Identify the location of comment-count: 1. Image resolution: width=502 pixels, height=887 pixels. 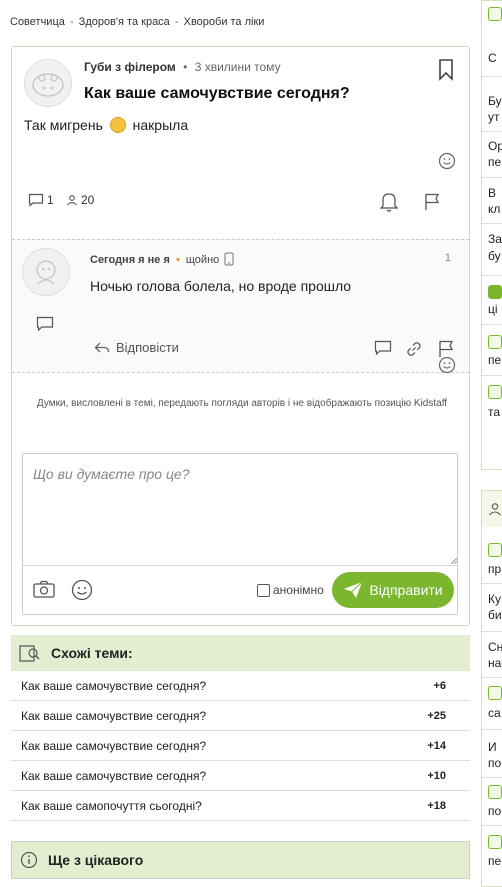
(41, 200).